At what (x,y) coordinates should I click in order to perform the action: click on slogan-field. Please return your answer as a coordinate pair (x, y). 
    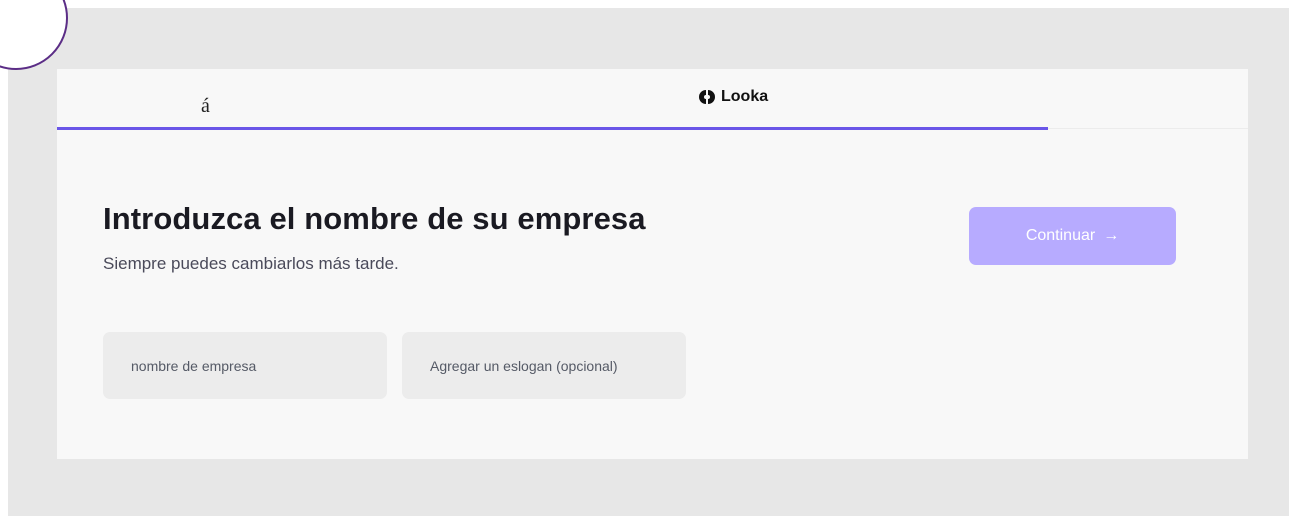
    Looking at the image, I should click on (544, 365).